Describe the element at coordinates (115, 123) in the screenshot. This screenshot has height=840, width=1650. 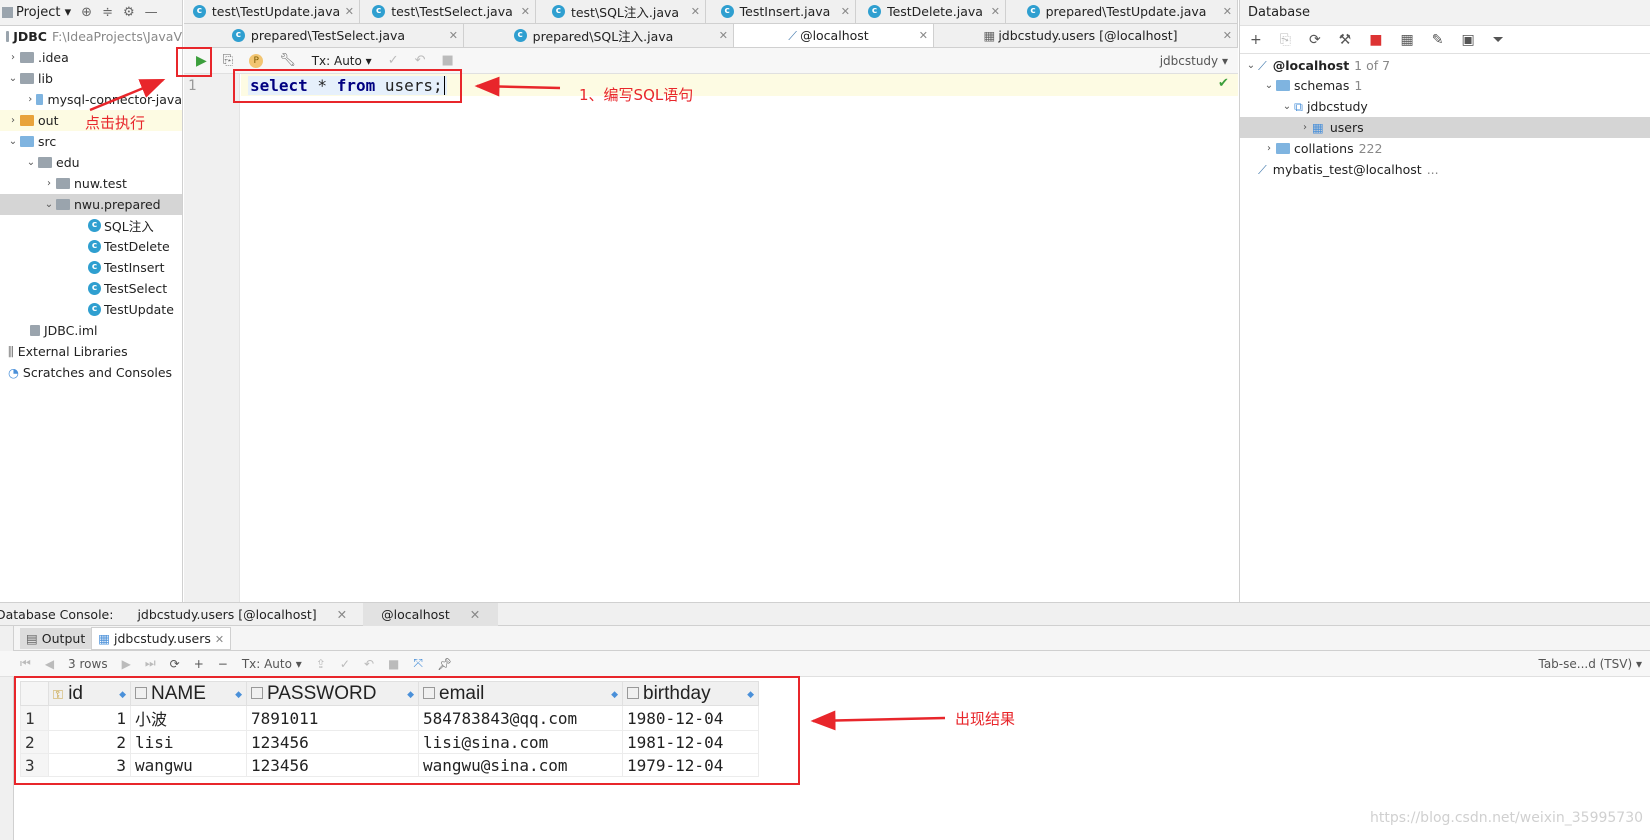
I see `annotation-click-run: 点击执行` at that location.